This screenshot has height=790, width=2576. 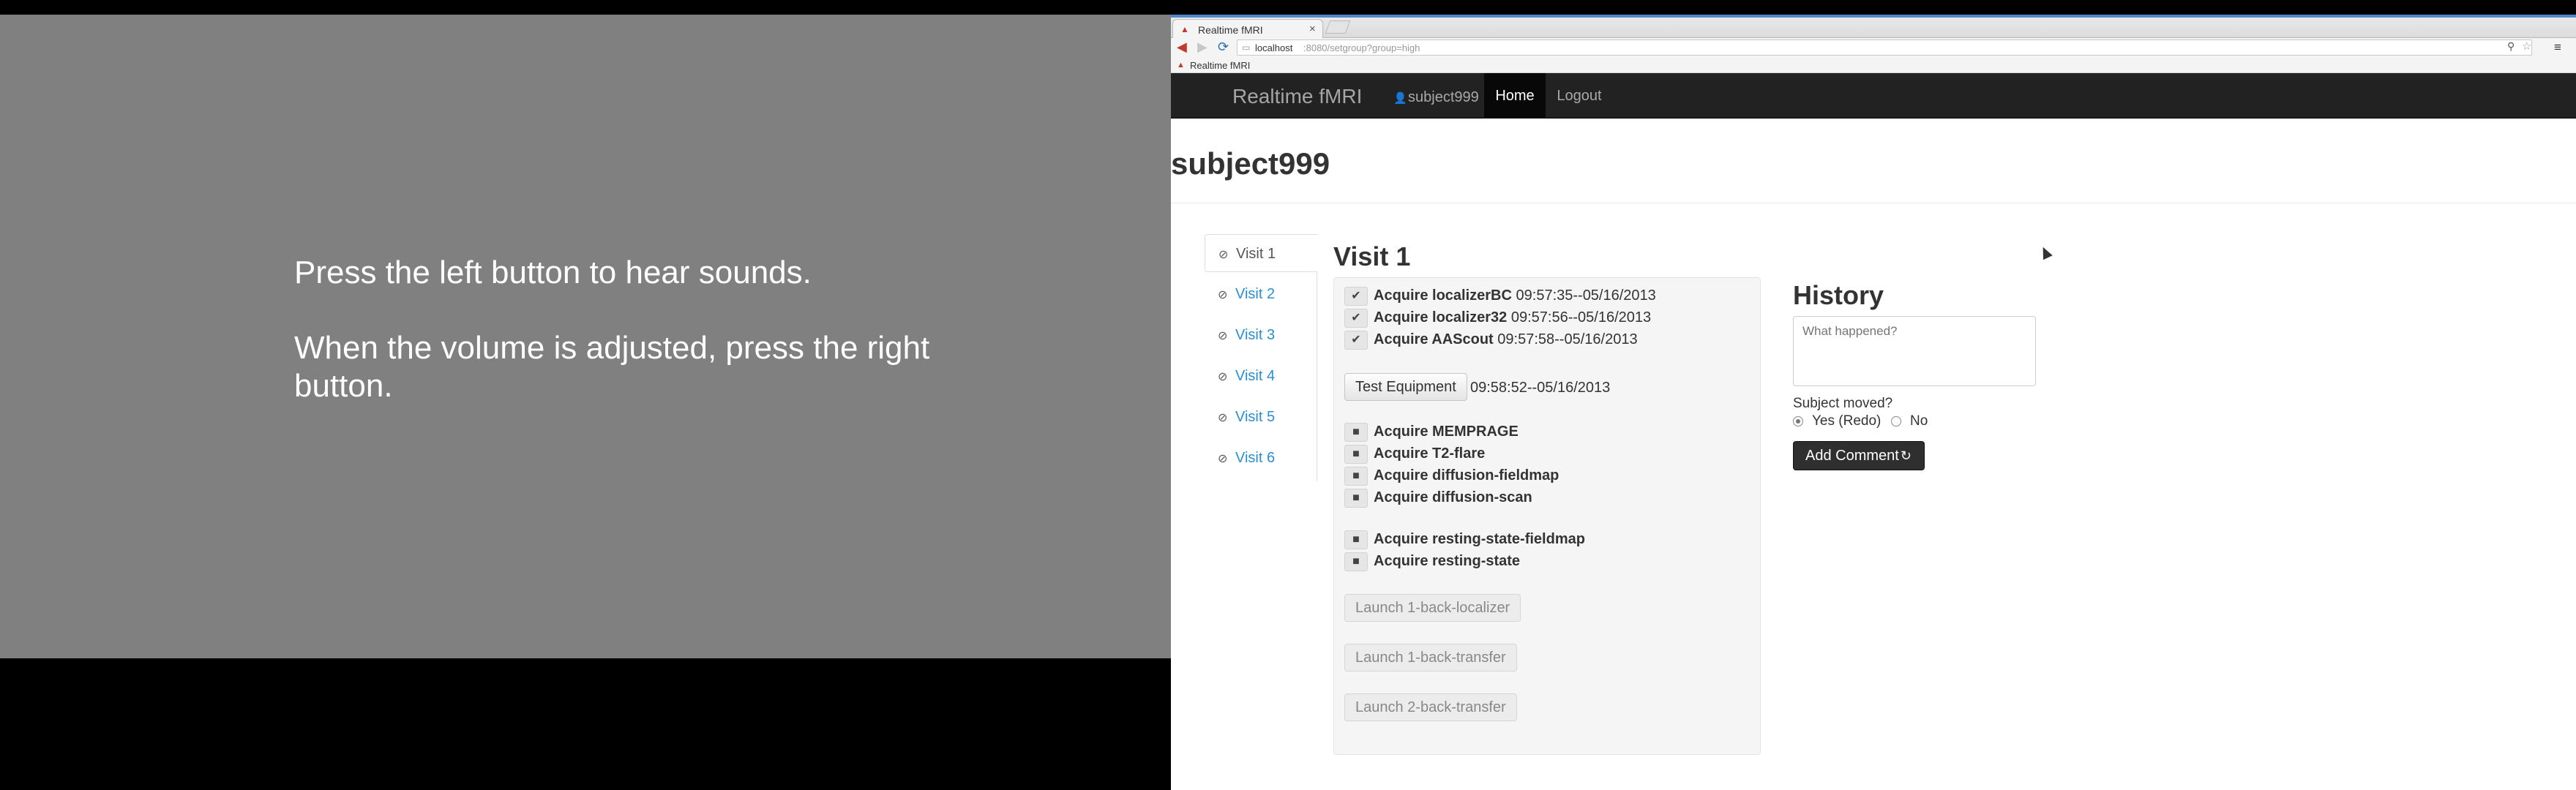 I want to click on tab-label: Visit 3, so click(x=1255, y=335).